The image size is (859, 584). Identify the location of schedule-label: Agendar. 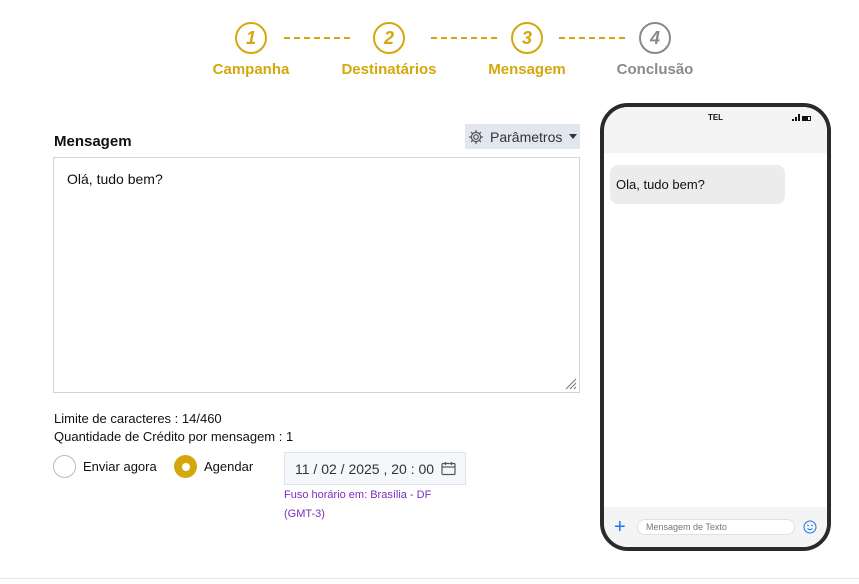
(229, 466).